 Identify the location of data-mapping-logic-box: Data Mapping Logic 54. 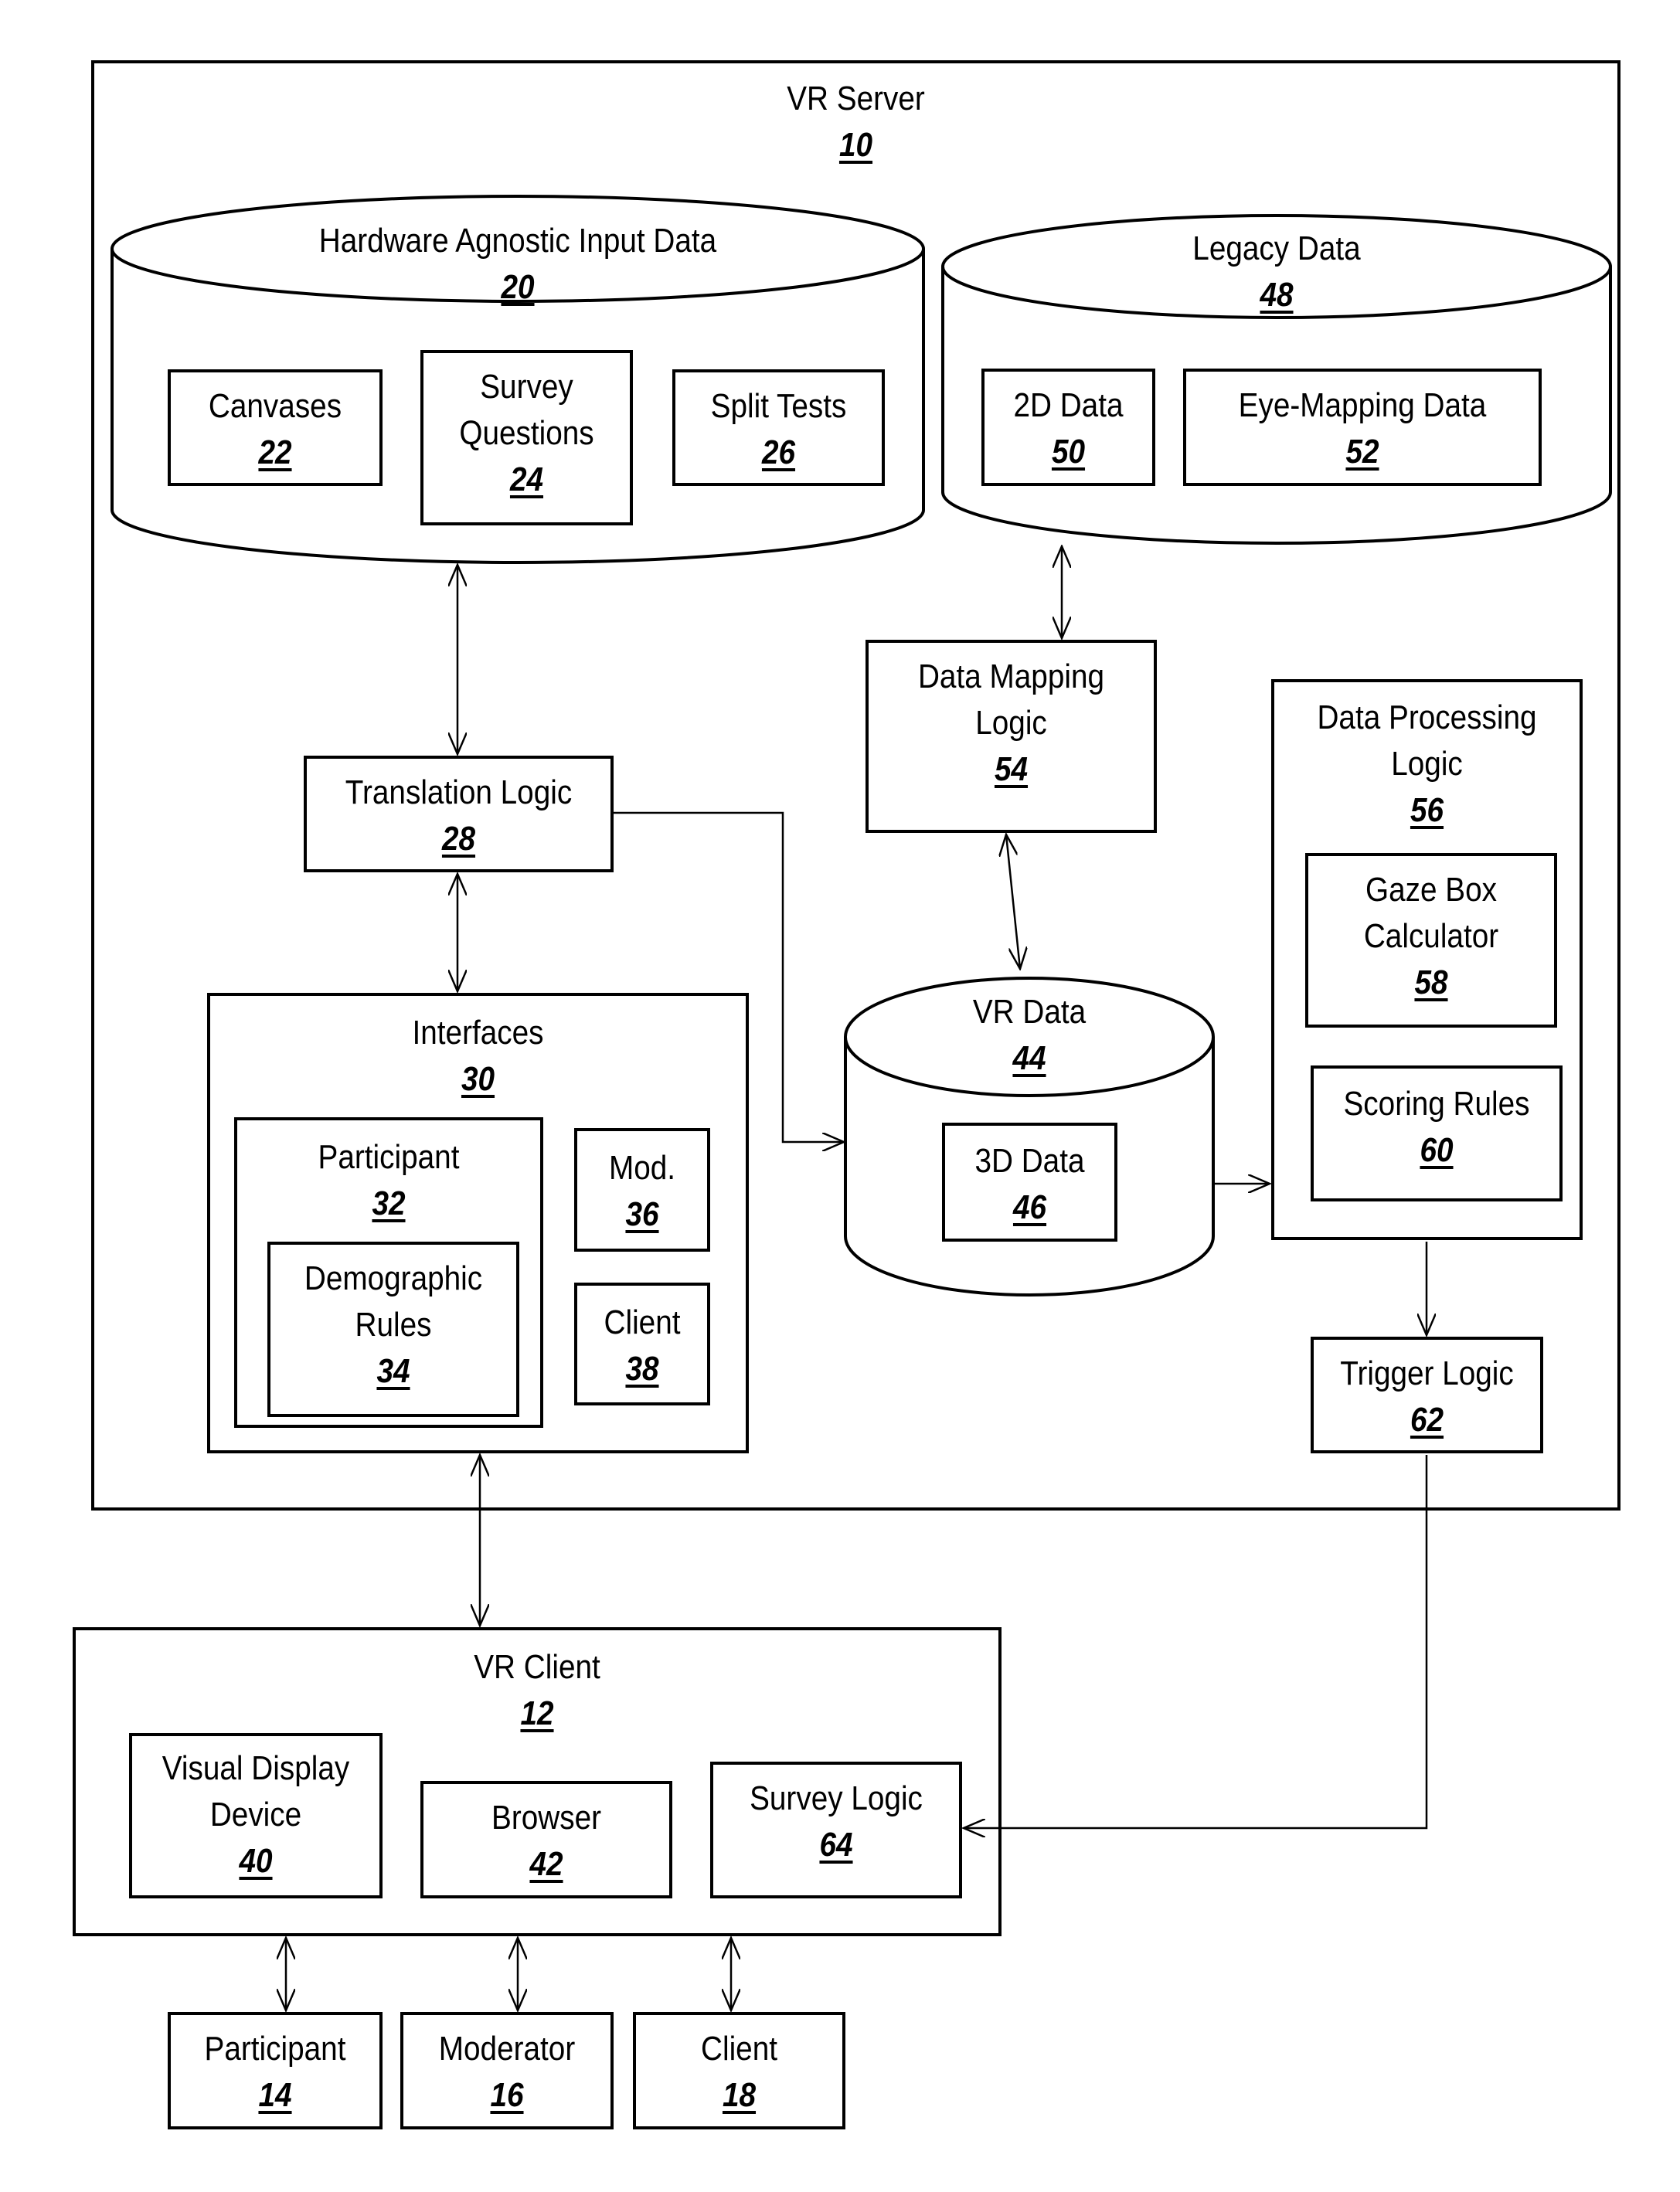
(1011, 737).